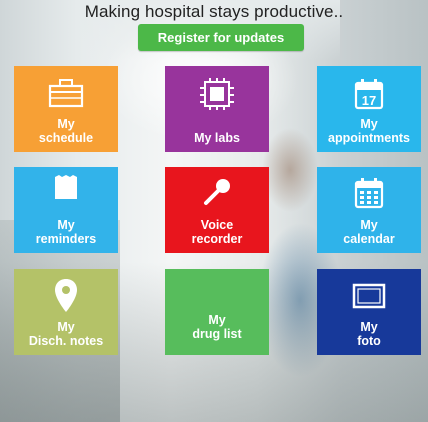 This screenshot has width=428, height=422. What do you see at coordinates (217, 232) in the screenshot?
I see `tile-label: Voice recorder` at bounding box center [217, 232].